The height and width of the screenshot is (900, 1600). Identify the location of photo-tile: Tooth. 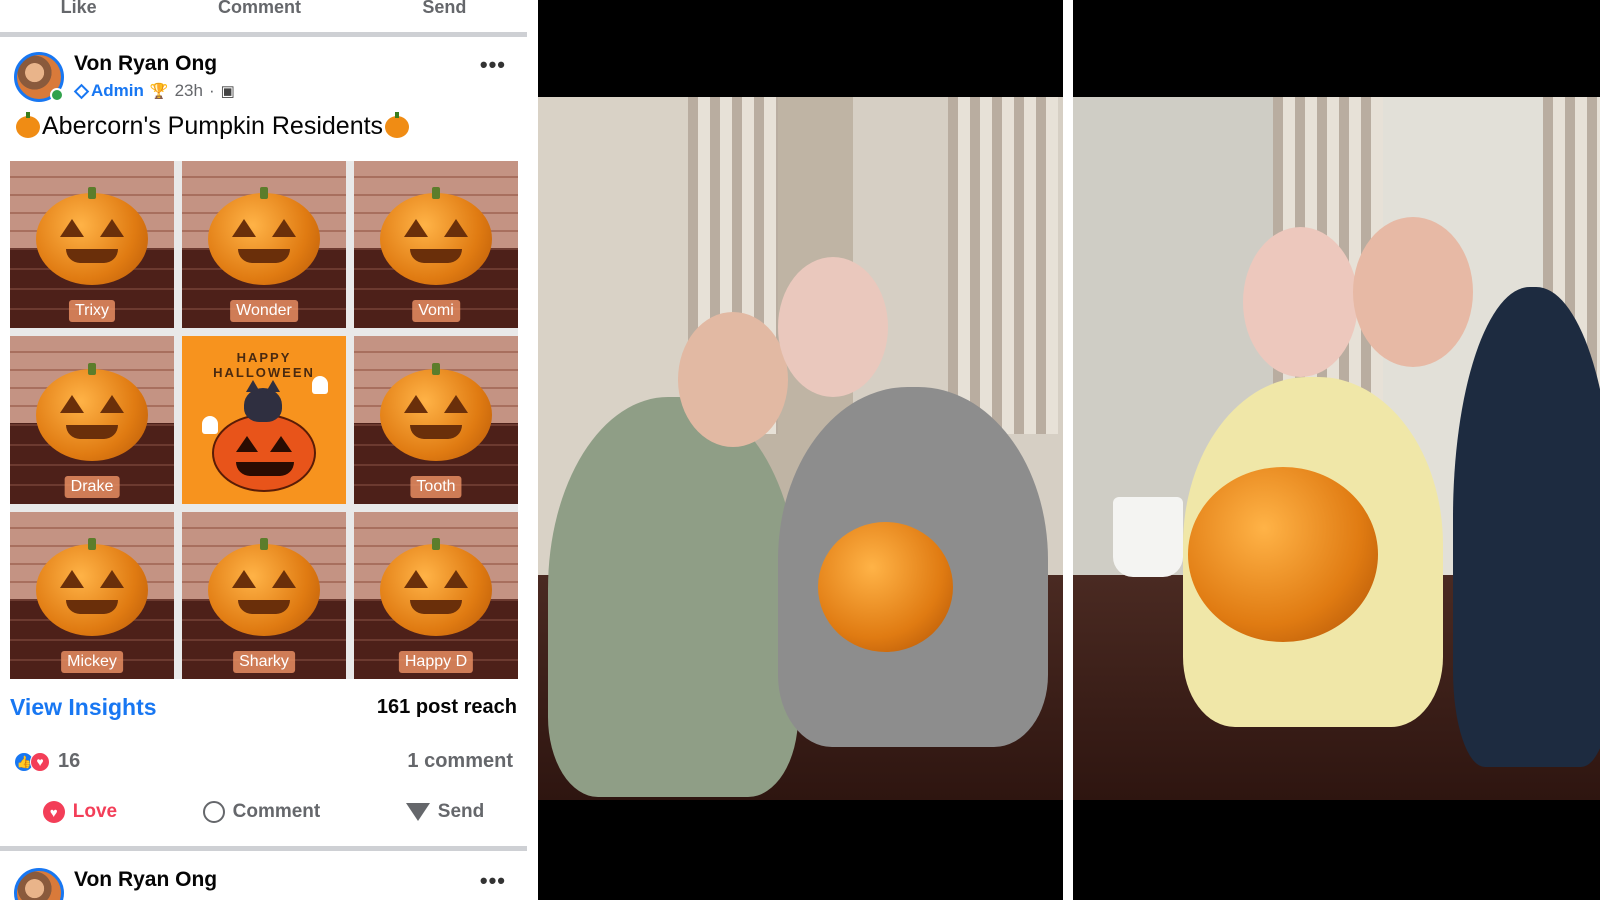
(436, 420).